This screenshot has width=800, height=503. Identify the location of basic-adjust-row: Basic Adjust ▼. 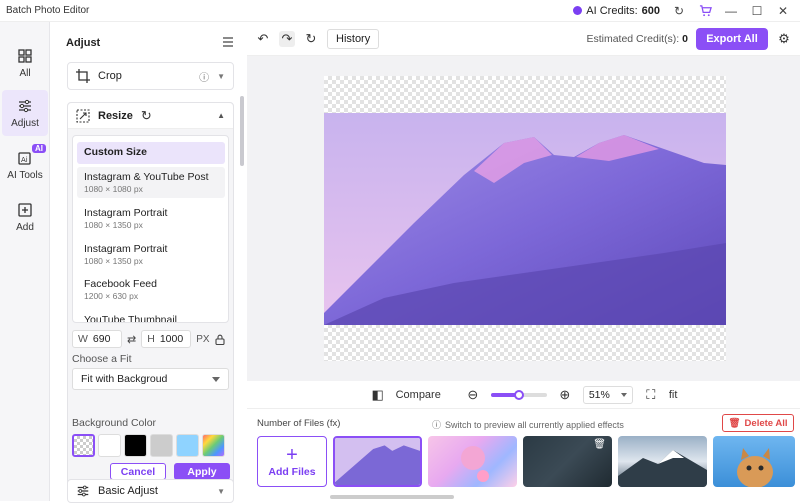
(150, 491).